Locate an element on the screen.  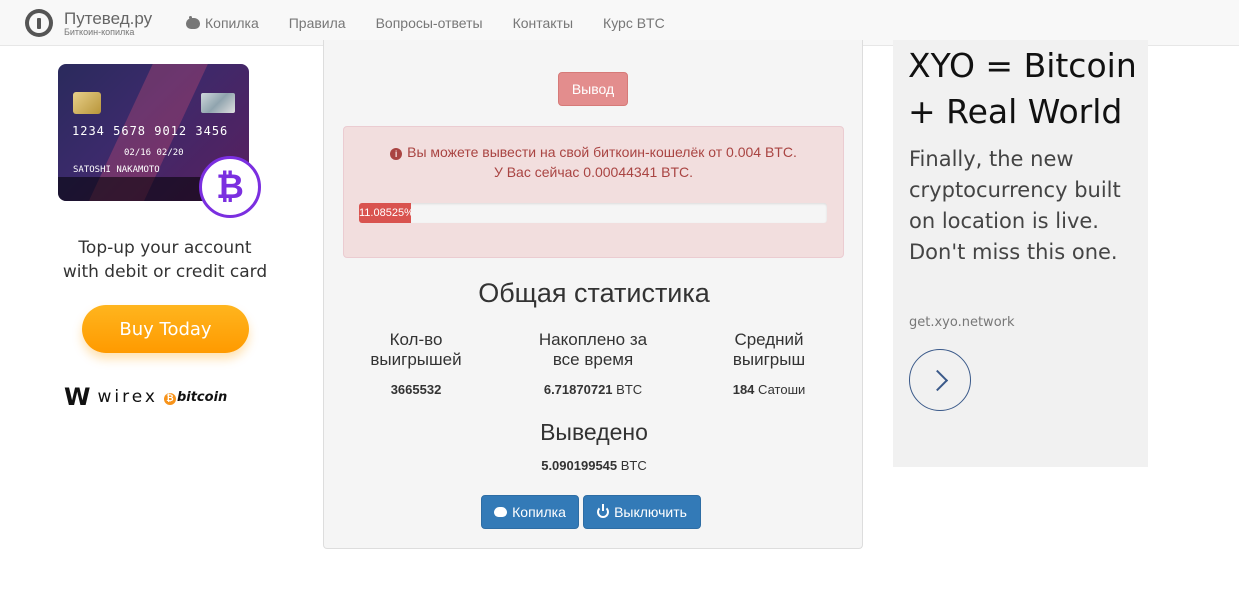
stat-average-win: Средний выигрыш 184 Сатоши is located at coordinates (769, 363).